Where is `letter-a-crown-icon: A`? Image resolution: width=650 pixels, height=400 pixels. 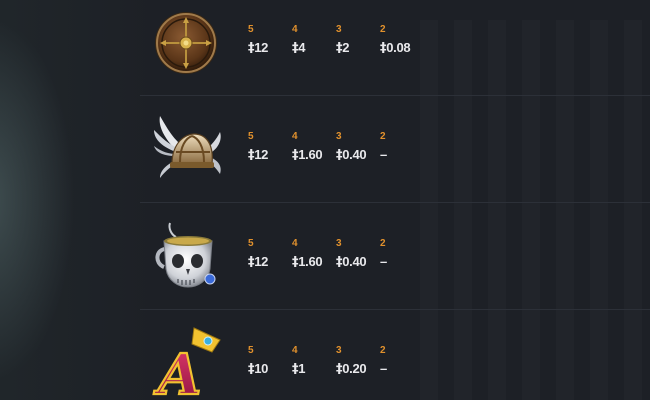
letter-a-crown-icon: A is located at coordinates (186, 363).